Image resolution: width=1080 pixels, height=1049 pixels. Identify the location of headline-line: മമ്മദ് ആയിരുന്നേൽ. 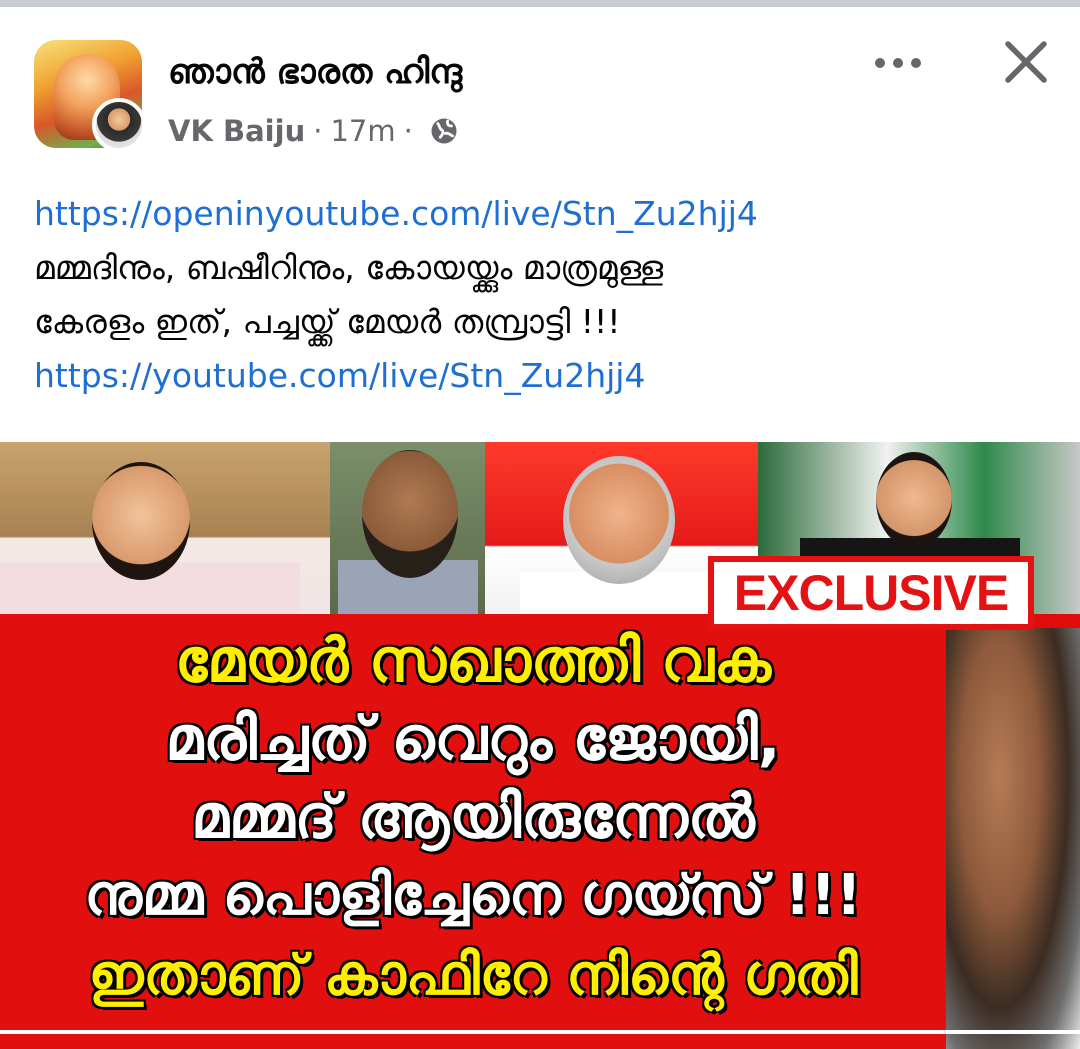
(473, 817).